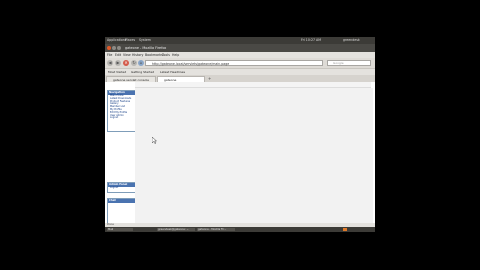 Image resolution: width=480 pixels, height=270 pixels. I want to click on home-button: ⌂, so click(141, 63).